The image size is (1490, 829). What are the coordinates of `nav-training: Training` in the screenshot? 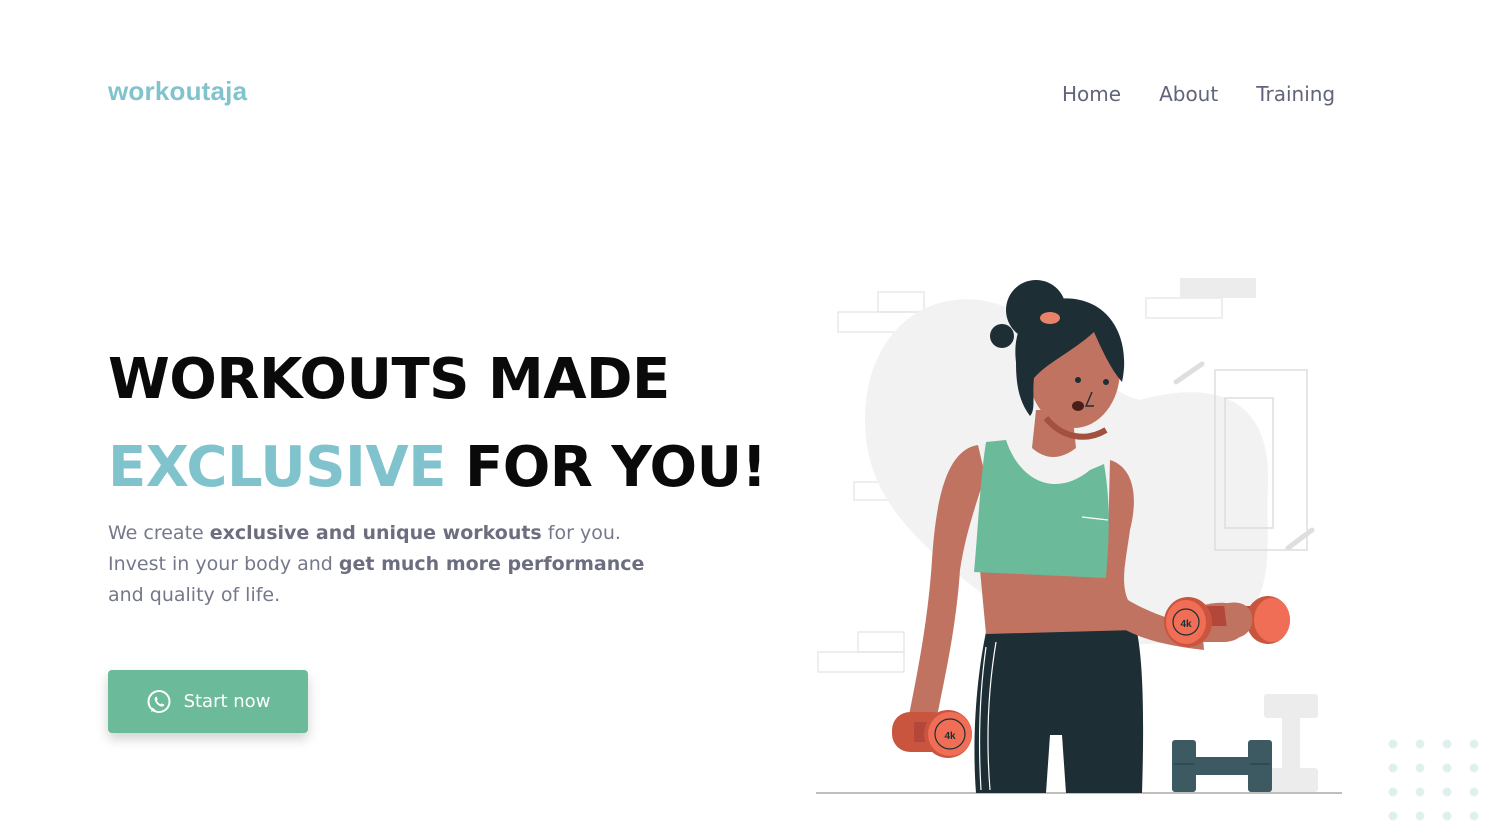 It's located at (1295, 94).